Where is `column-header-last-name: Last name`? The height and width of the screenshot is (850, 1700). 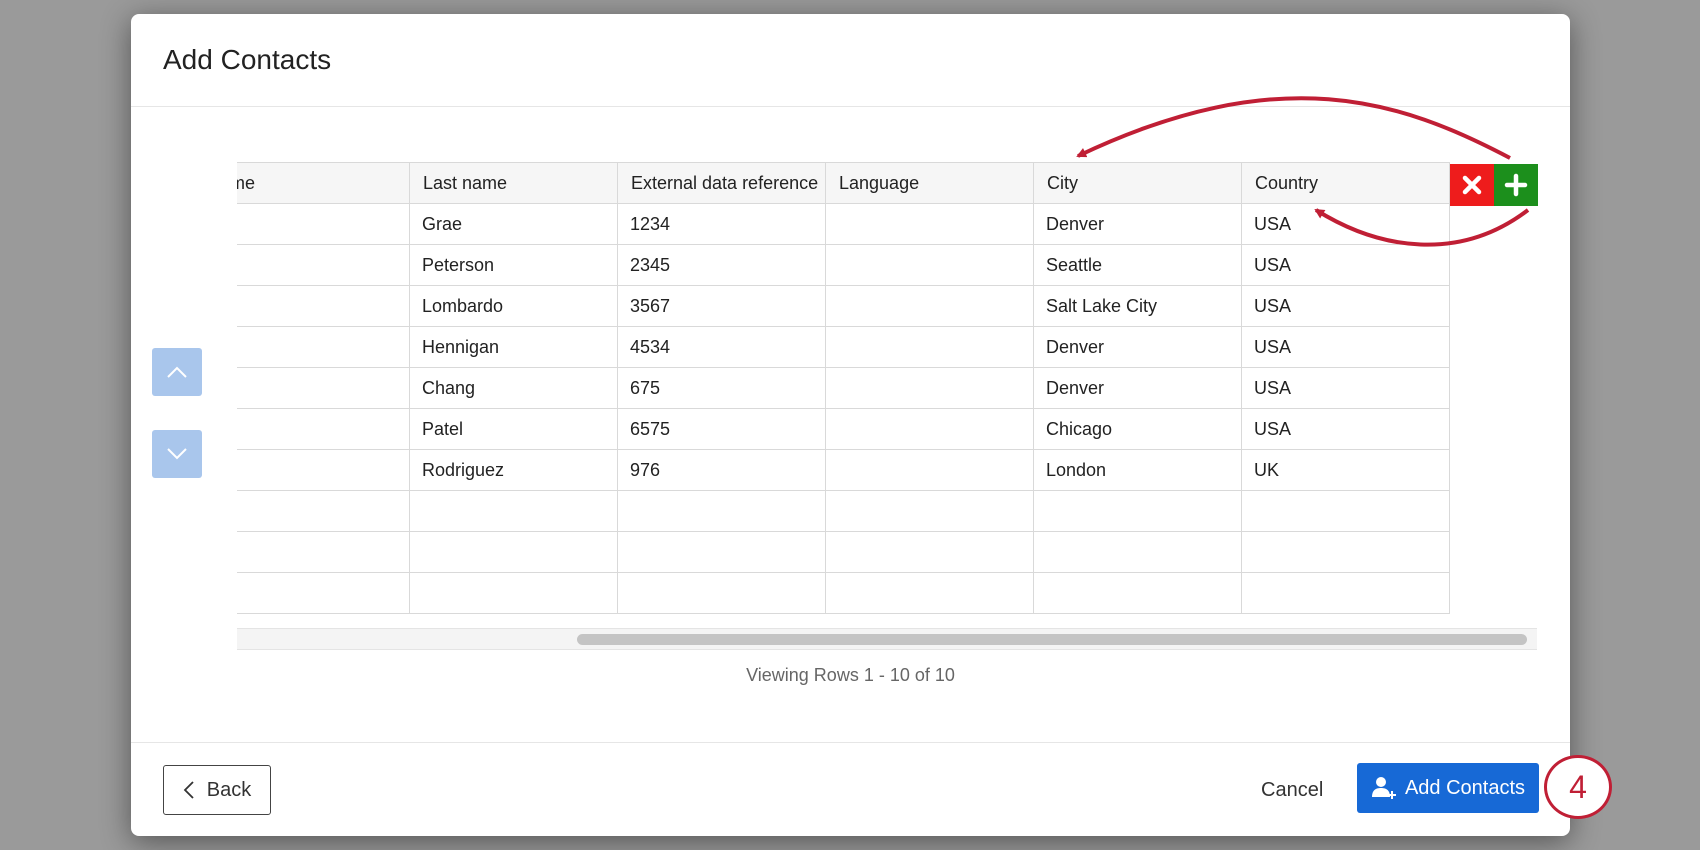
column-header-last-name: Last name is located at coordinates (514, 183).